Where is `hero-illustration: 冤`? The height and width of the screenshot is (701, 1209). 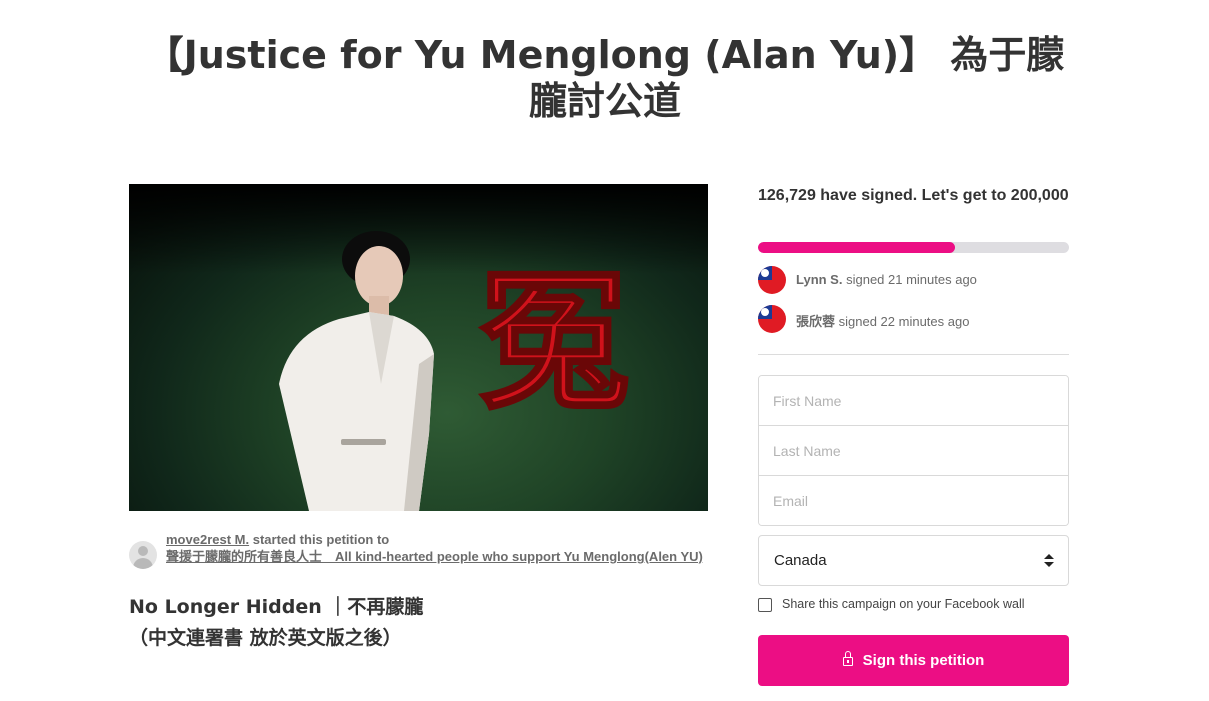
hero-illustration: 冤 is located at coordinates (455, 371).